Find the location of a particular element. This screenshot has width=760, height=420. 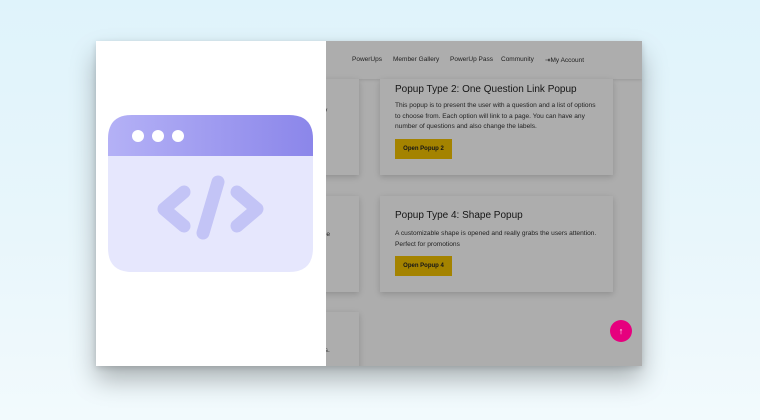

scroll-to-top-button: ↑ is located at coordinates (621, 331).